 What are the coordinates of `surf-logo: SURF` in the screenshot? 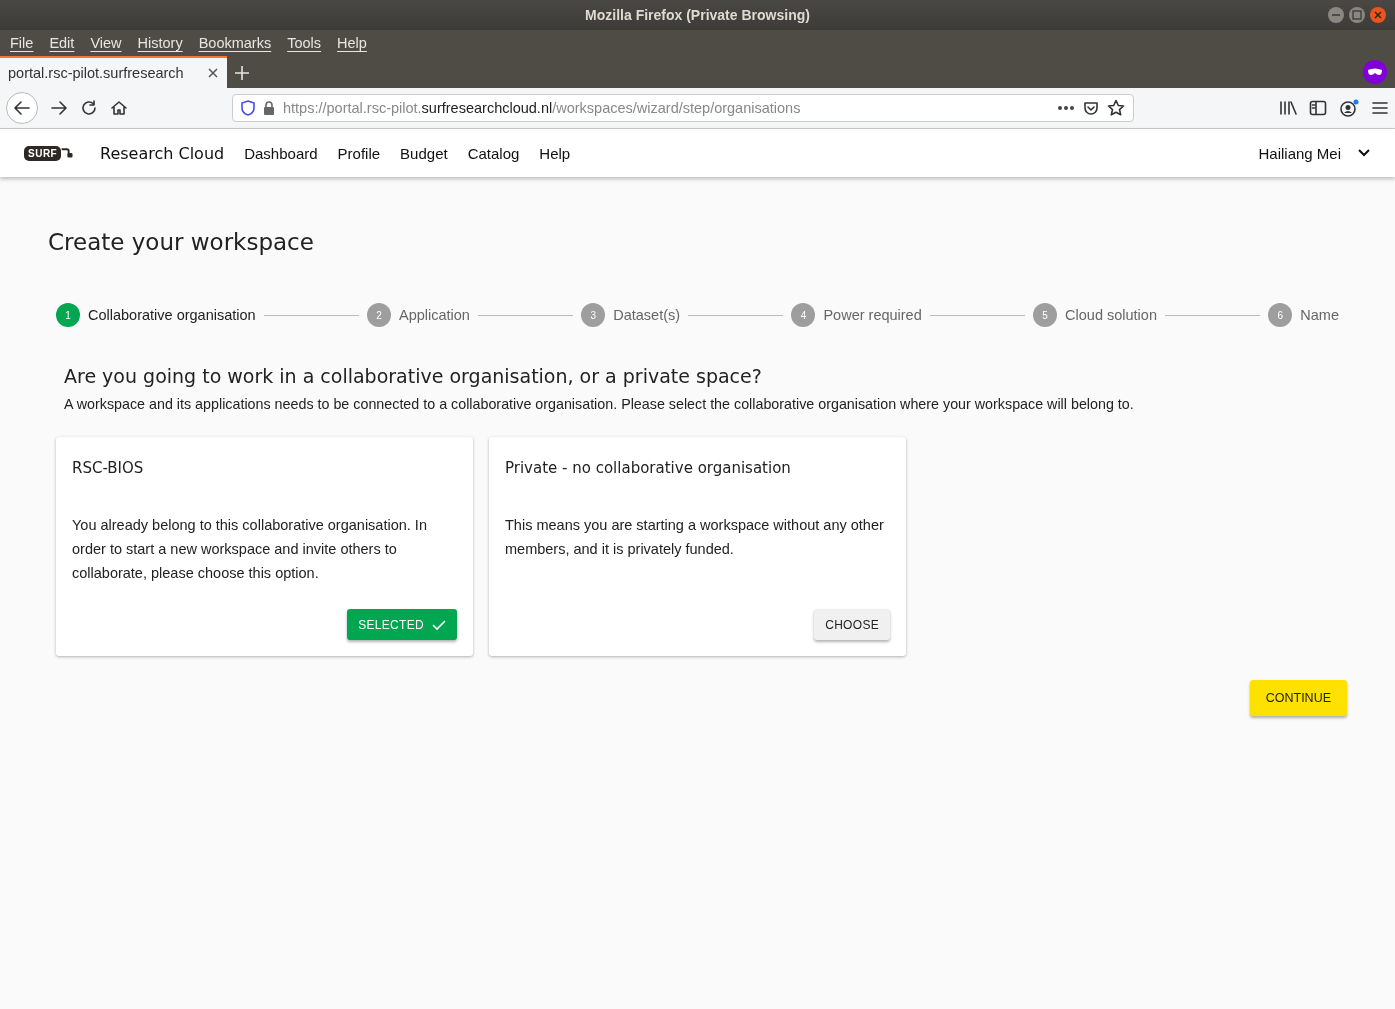 It's located at (49, 153).